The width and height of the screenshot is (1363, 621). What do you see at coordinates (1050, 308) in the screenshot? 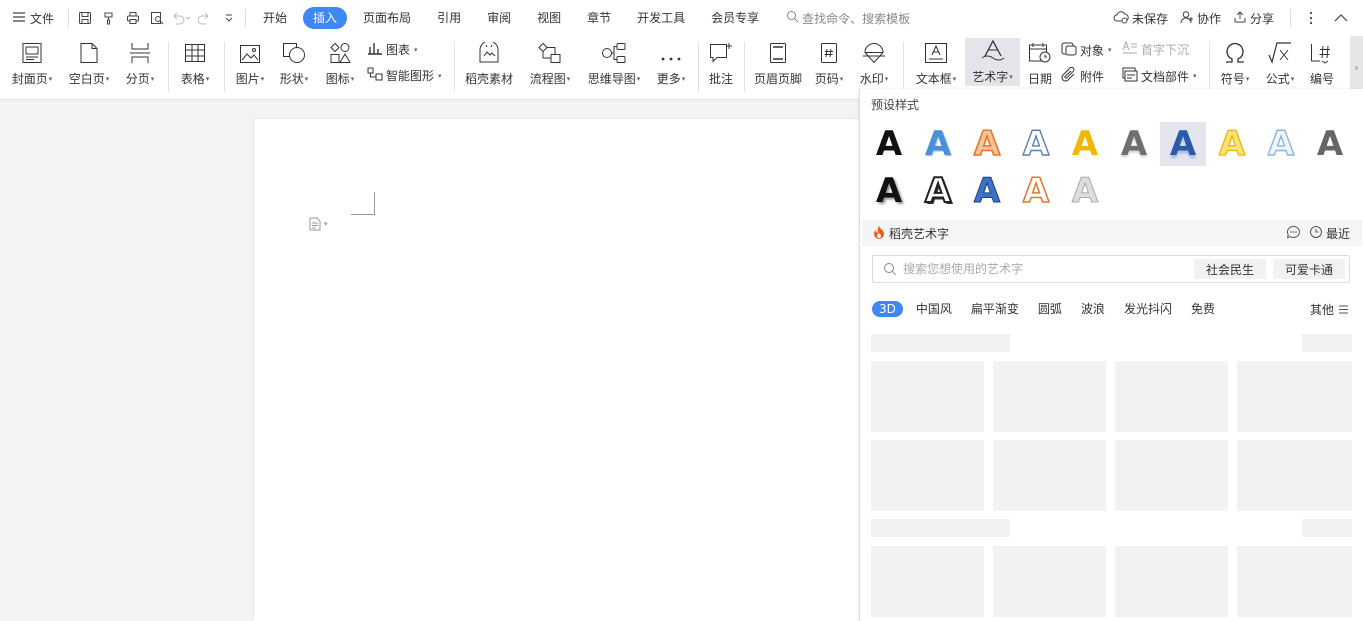
I see `category-arc: 圆弧` at bounding box center [1050, 308].